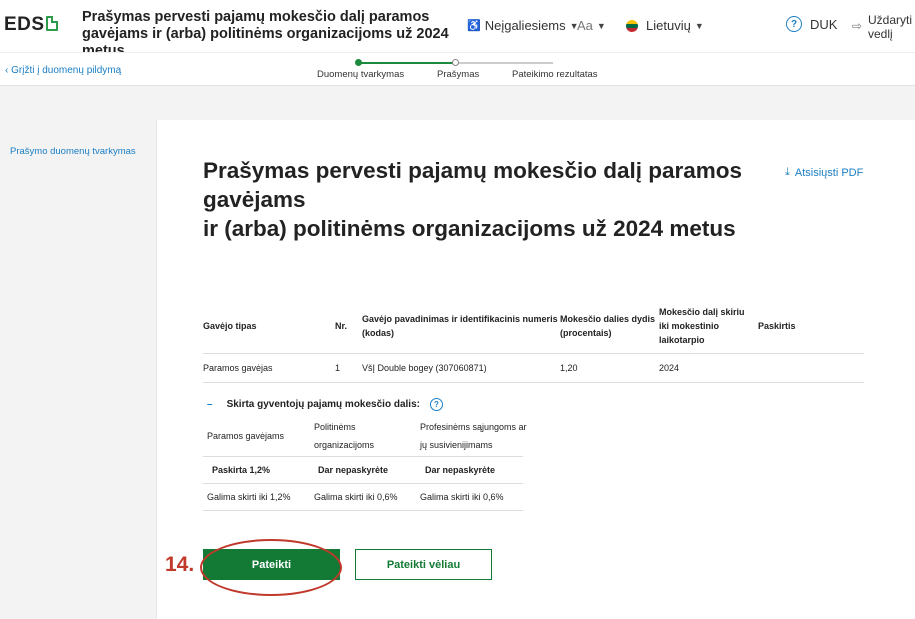  Describe the element at coordinates (353, 470) in the screenshot. I see `status-political: Dar nepaskyrėte` at that location.